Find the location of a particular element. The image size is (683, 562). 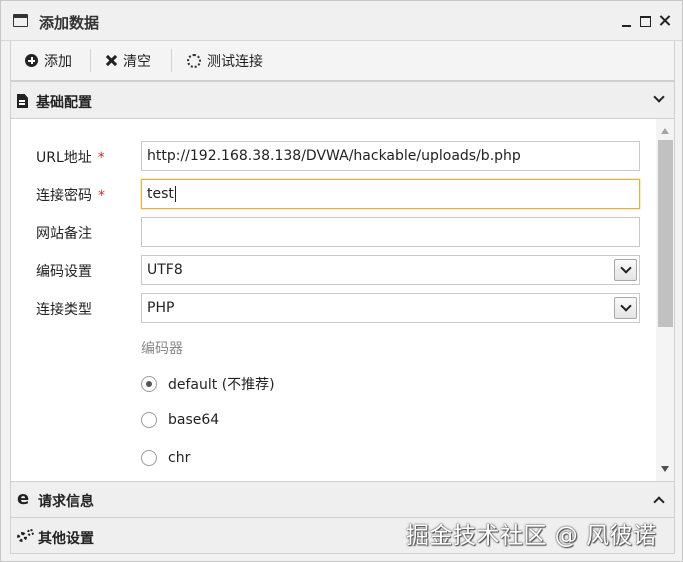

maximize-icon is located at coordinates (646, 21).